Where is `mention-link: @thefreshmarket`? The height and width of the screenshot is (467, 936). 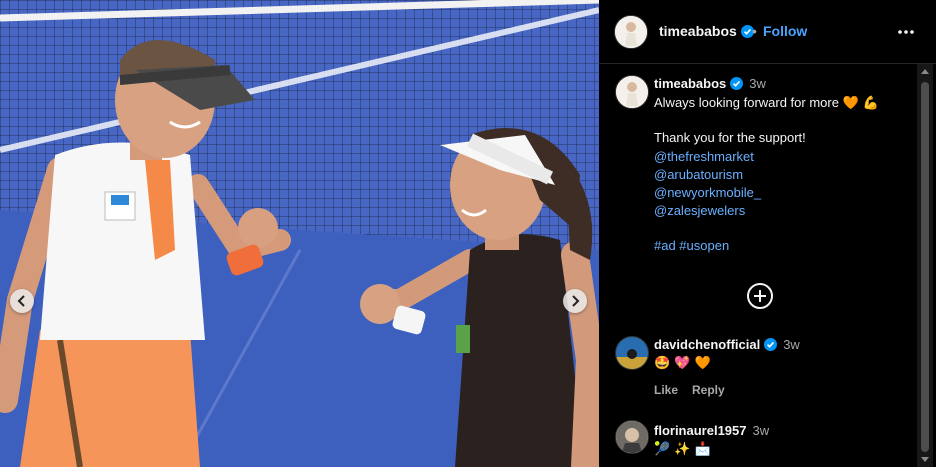 mention-link: @thefreshmarket is located at coordinates (704, 156).